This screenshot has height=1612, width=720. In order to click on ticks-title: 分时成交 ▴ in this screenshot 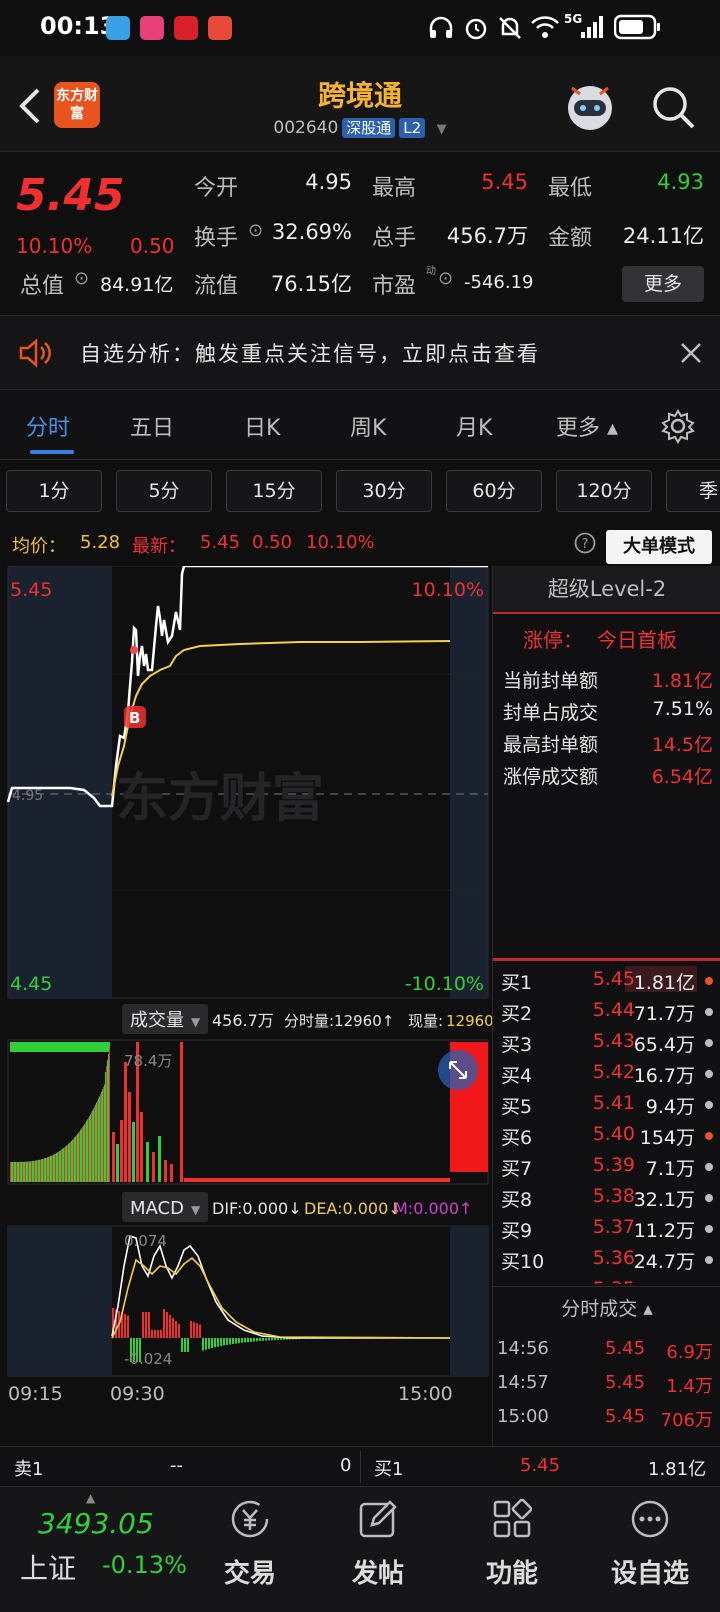, I will do `click(606, 1308)`.